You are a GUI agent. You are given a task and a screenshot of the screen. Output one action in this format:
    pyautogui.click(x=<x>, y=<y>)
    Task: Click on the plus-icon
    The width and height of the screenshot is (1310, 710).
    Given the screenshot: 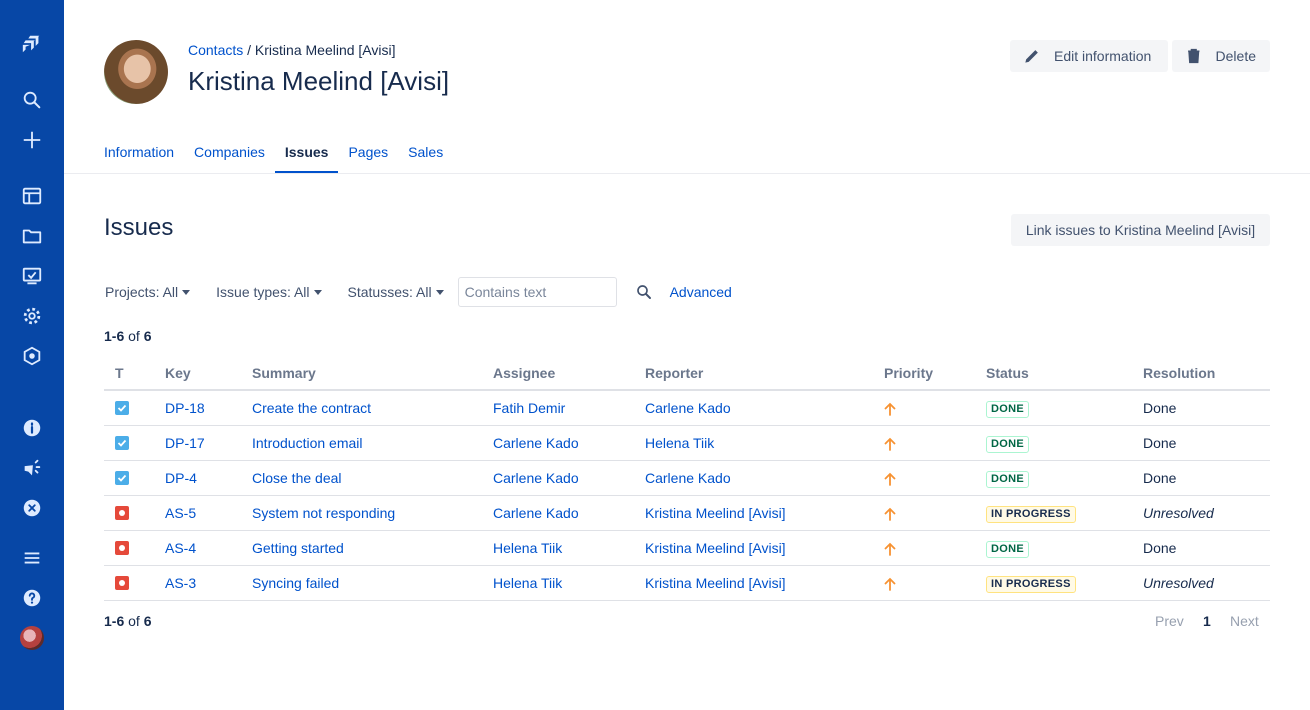 What is the action you would take?
    pyautogui.click(x=32, y=140)
    